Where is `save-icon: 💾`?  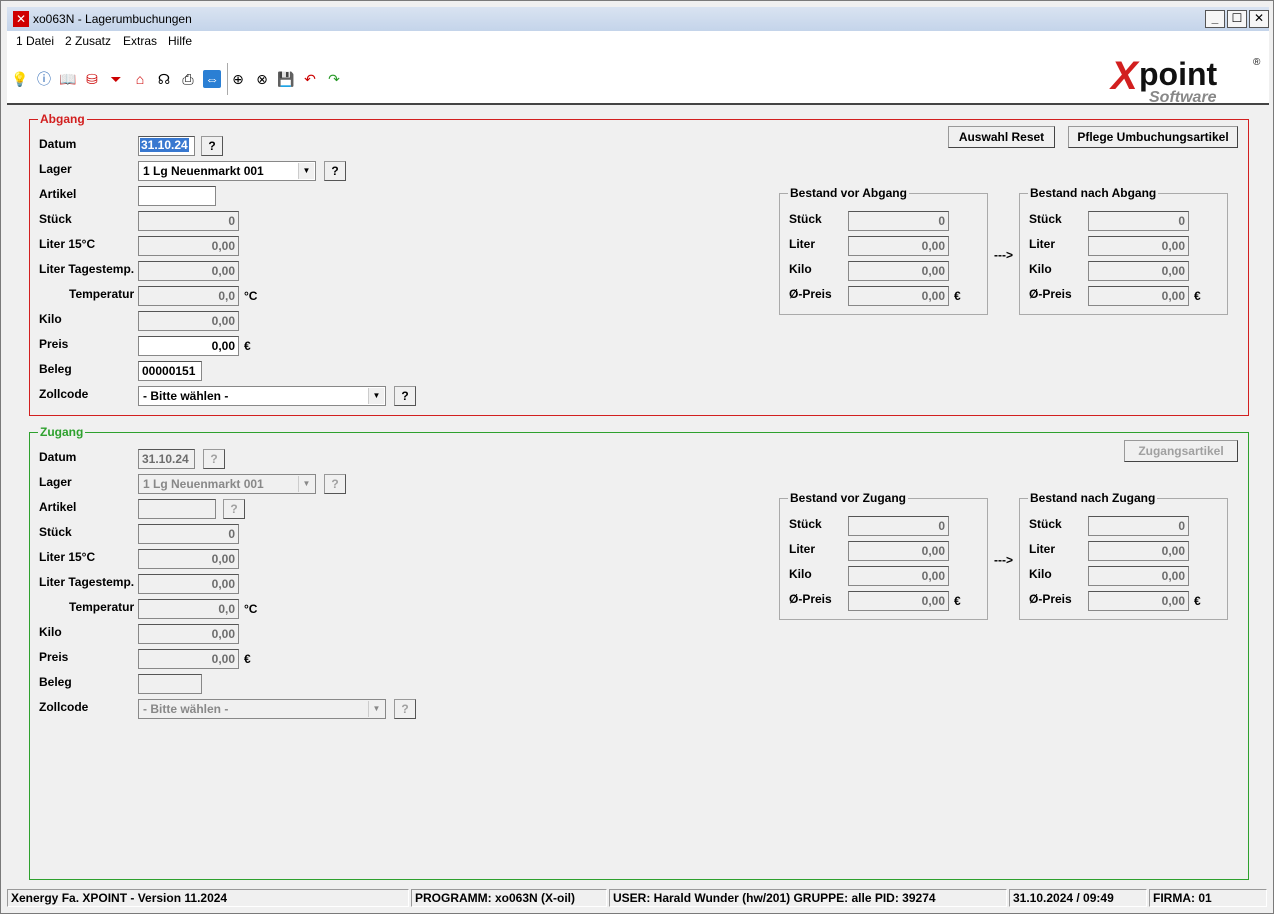 save-icon: 💾 is located at coordinates (286, 79).